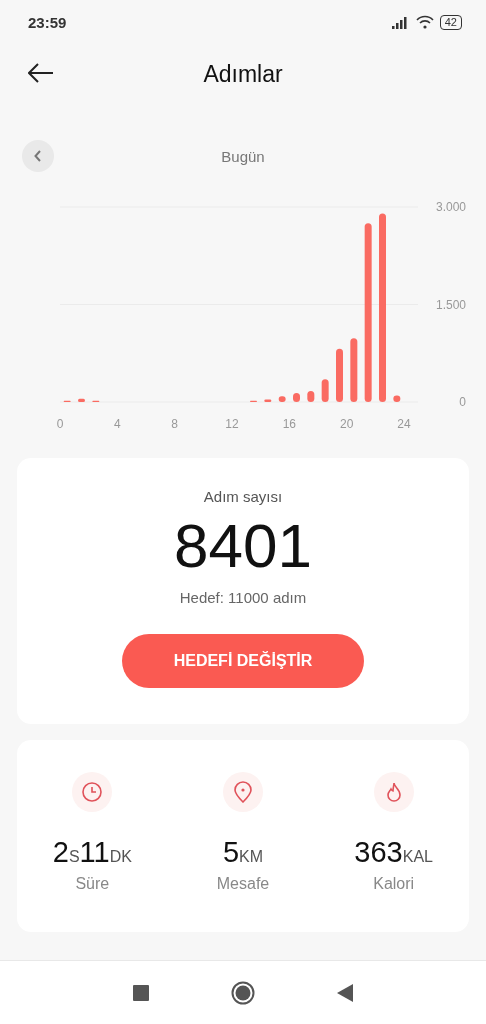  What do you see at coordinates (251, 857) in the screenshot?
I see `stat-unit: KM` at bounding box center [251, 857].